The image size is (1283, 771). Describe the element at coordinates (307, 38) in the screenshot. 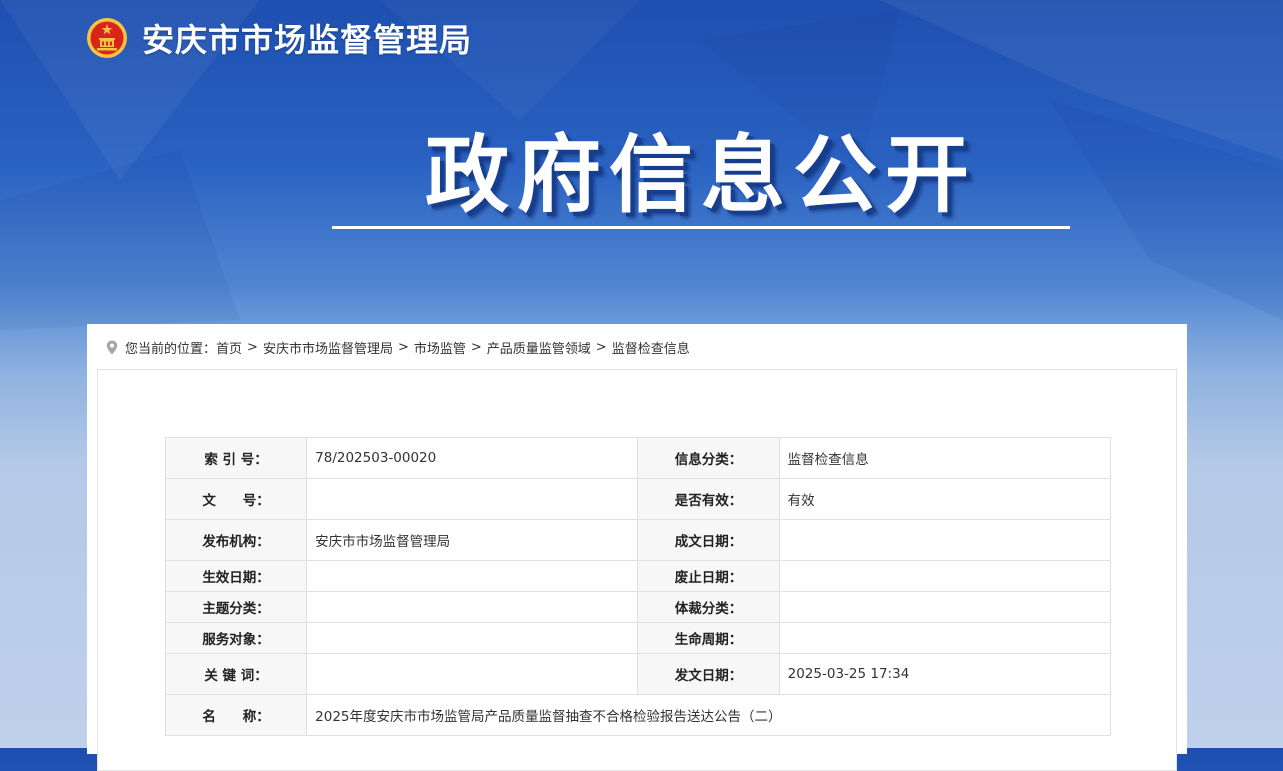

I see `site-title: 安庆市市场监督管理局` at that location.